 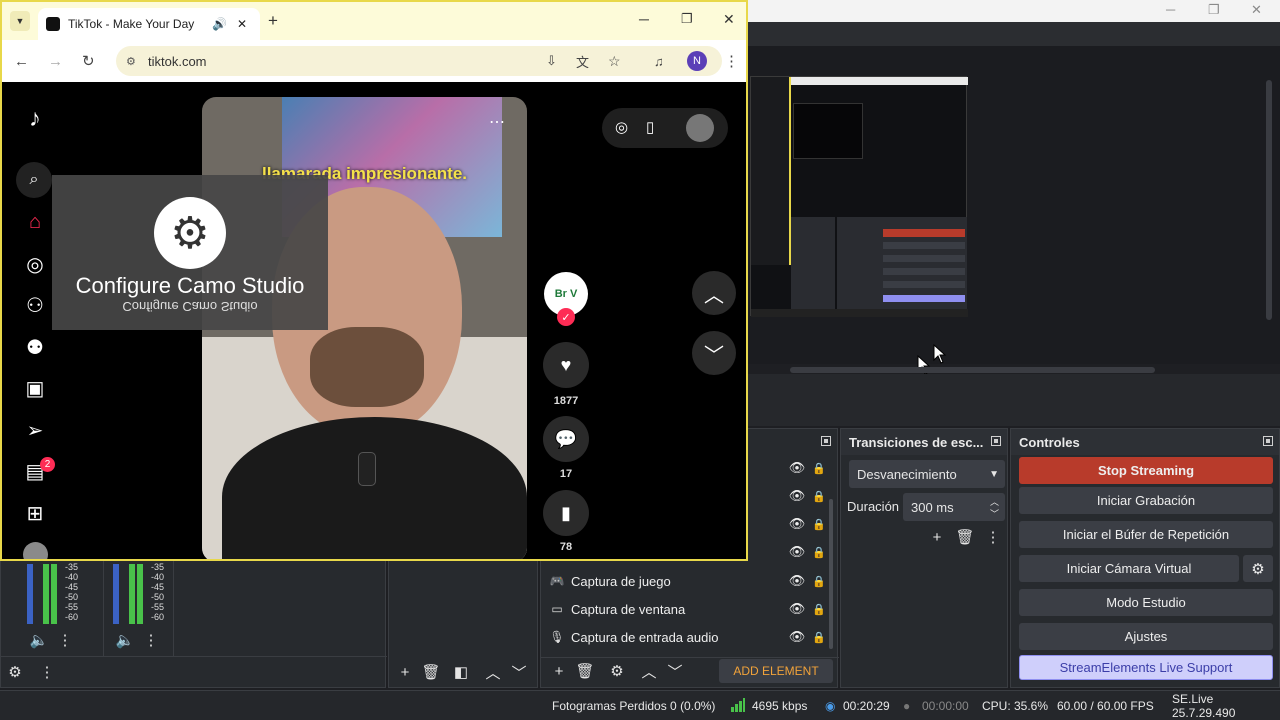 What do you see at coordinates (35, 264) in the screenshot?
I see `explore-icon: ◎` at bounding box center [35, 264].